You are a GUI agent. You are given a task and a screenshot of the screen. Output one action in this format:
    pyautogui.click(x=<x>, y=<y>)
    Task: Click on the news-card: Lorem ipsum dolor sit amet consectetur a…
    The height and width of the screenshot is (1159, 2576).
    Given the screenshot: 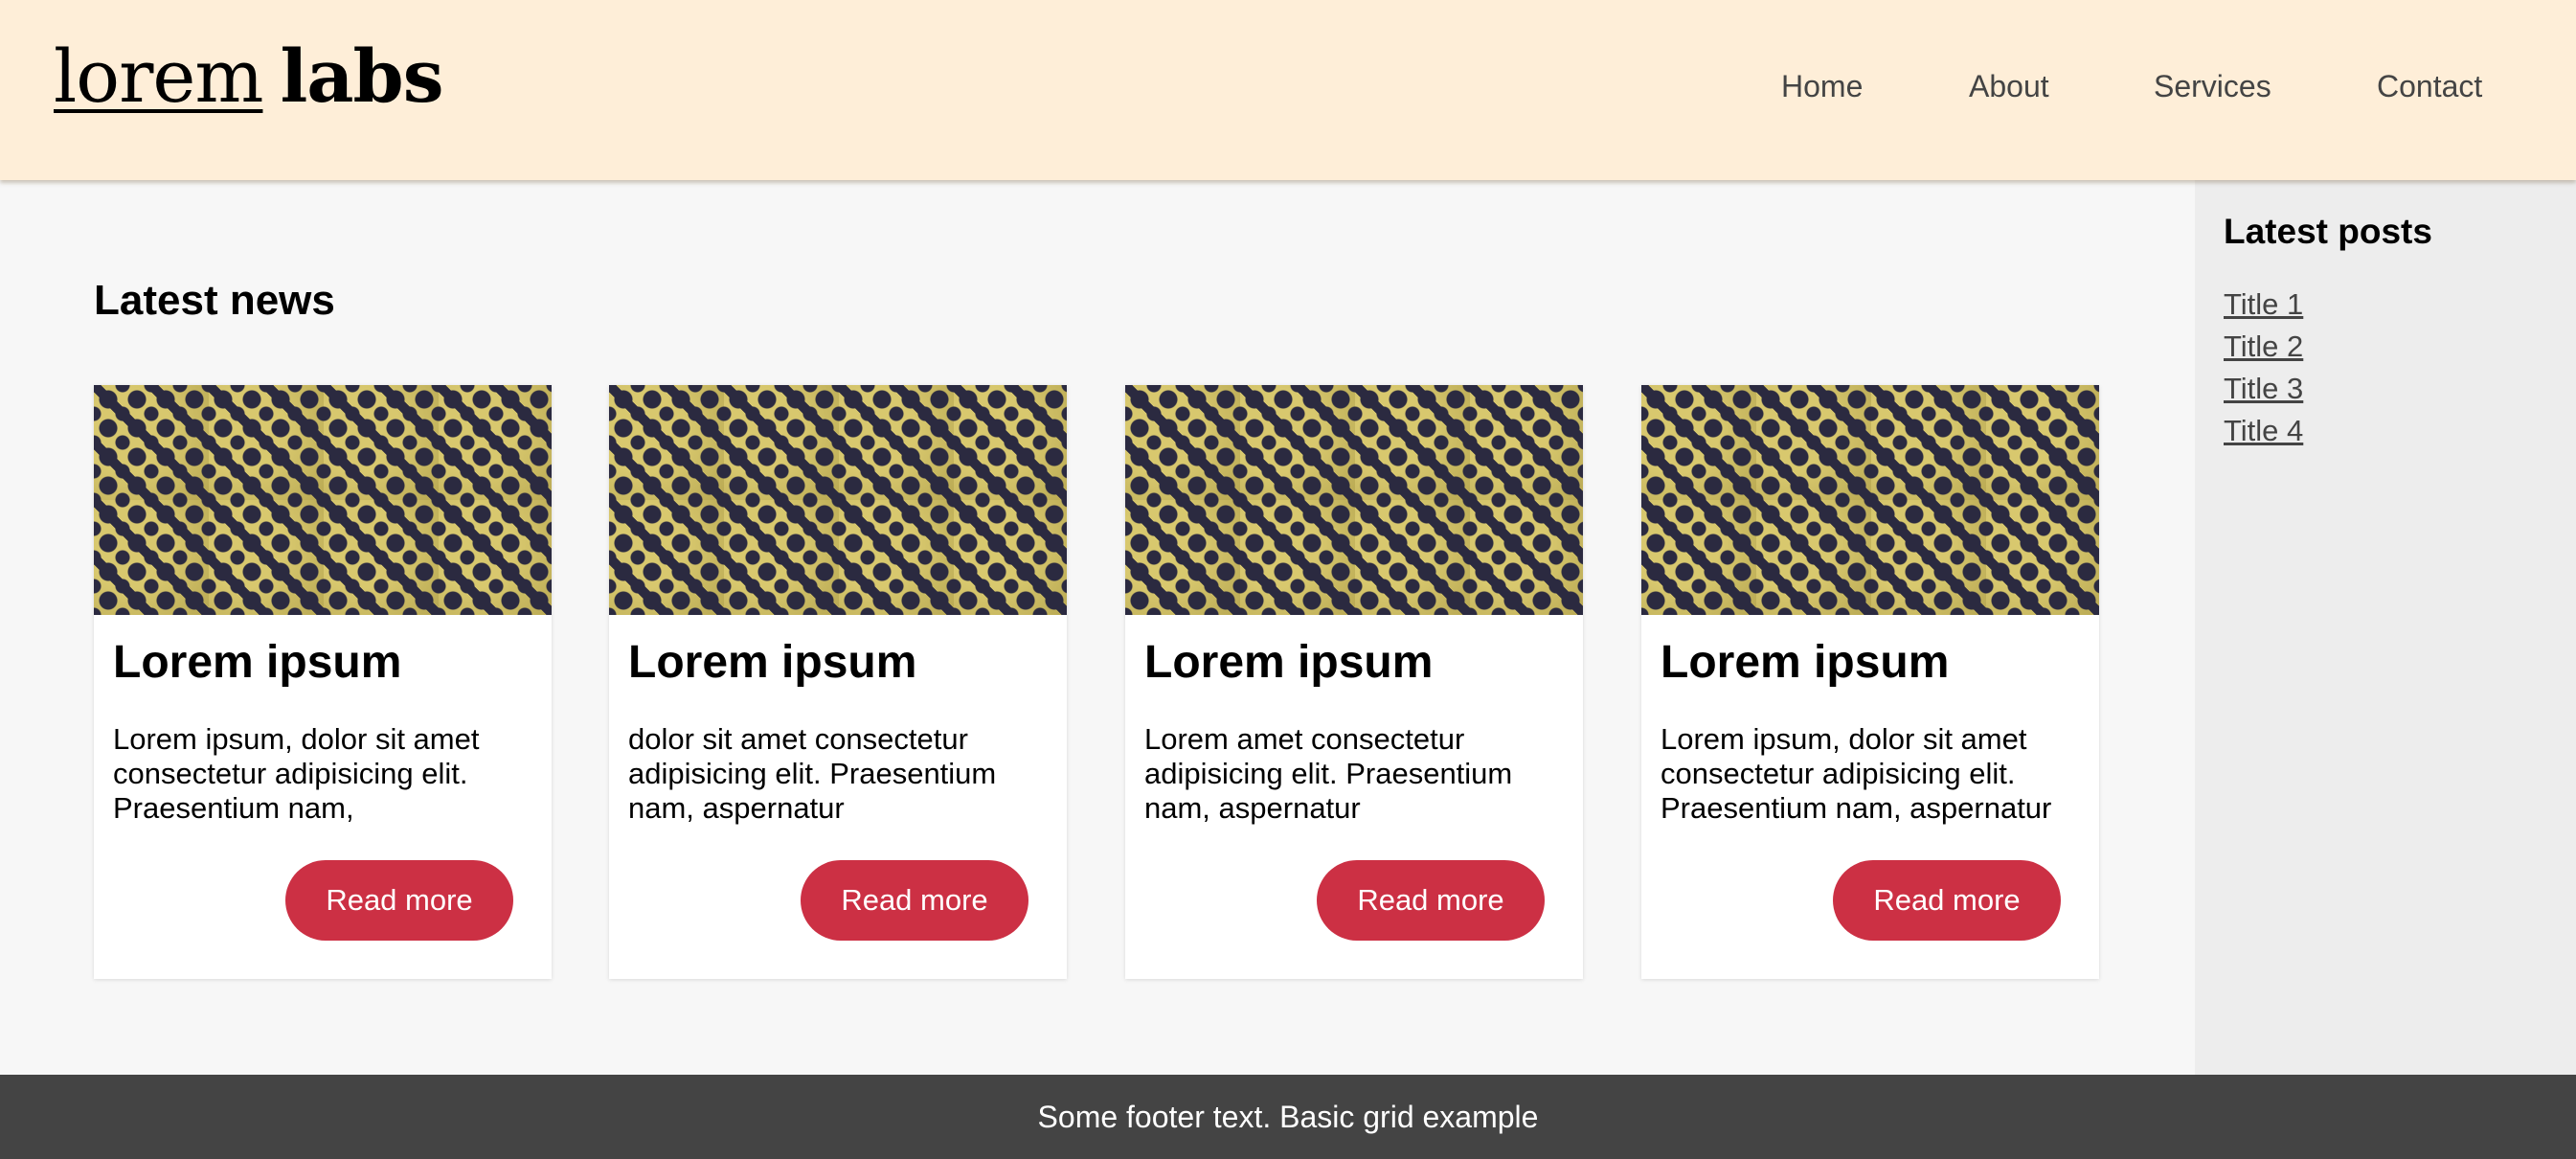 What is the action you would take?
    pyautogui.click(x=838, y=682)
    